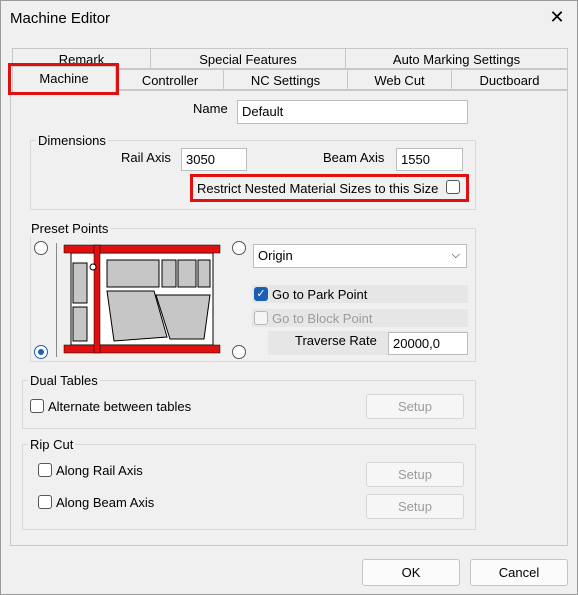  What do you see at coordinates (453, 187) in the screenshot?
I see `restrict-size-checkbox` at bounding box center [453, 187].